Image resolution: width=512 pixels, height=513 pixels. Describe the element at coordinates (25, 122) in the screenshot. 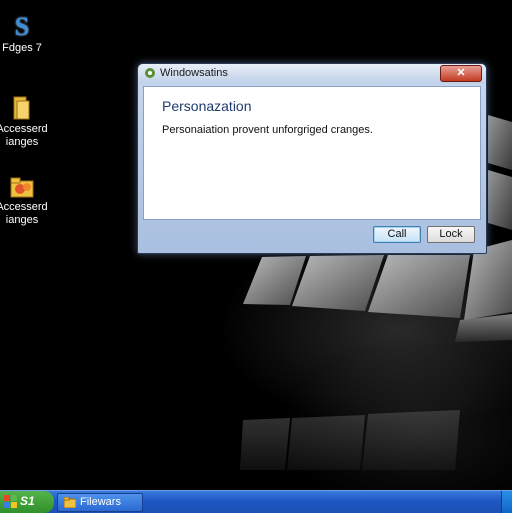

I see `desktop-icon-2: Accesserd ianges` at that location.